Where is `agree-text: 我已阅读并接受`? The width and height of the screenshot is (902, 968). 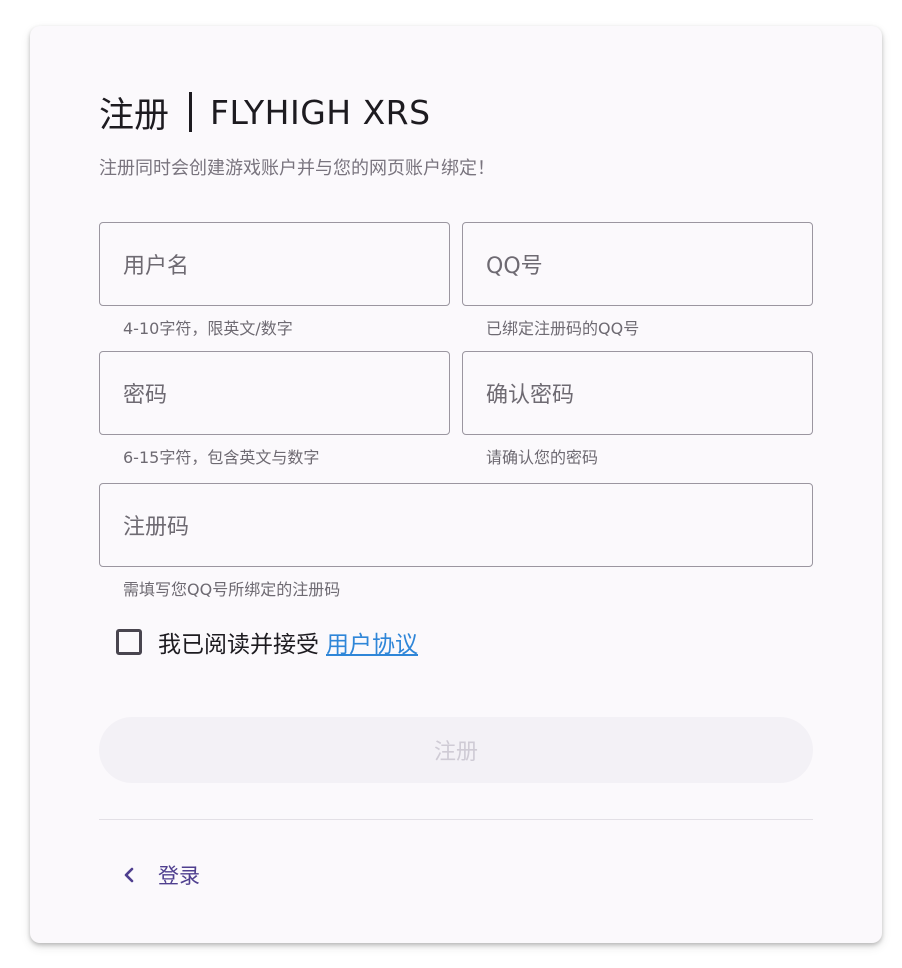
agree-text: 我已阅读并接受 is located at coordinates (238, 645).